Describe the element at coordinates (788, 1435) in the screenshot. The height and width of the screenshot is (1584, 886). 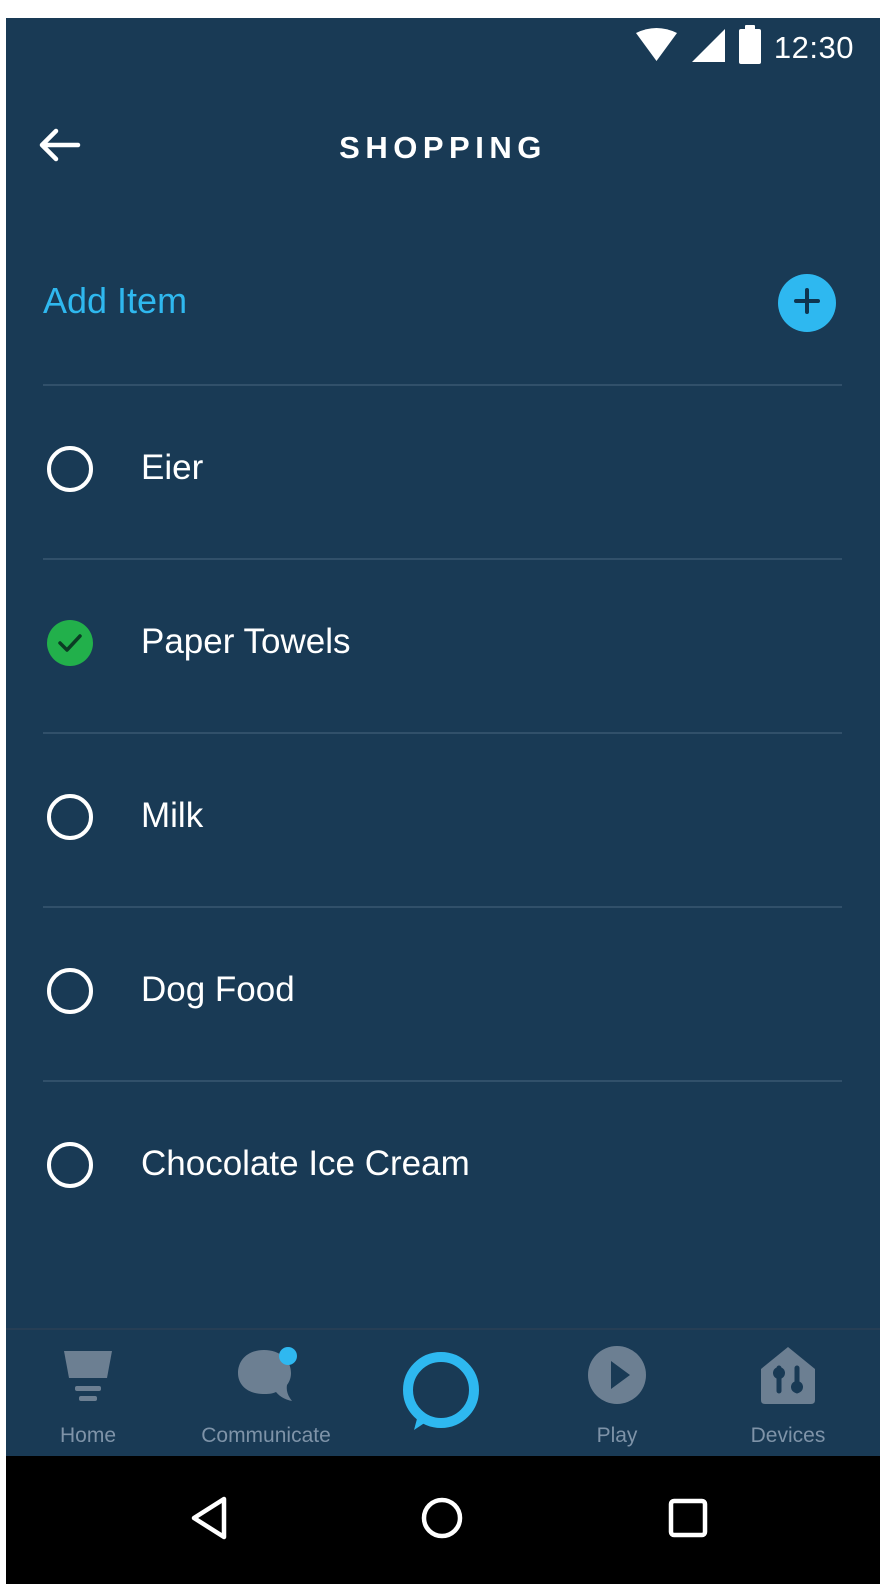
I see `nav-devices-label: Devices` at that location.